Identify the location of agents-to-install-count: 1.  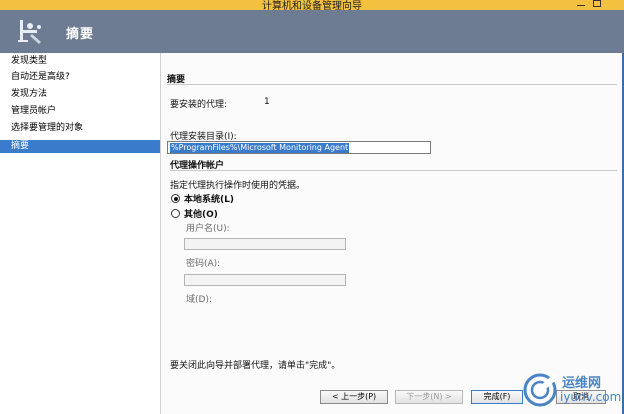
(267, 102).